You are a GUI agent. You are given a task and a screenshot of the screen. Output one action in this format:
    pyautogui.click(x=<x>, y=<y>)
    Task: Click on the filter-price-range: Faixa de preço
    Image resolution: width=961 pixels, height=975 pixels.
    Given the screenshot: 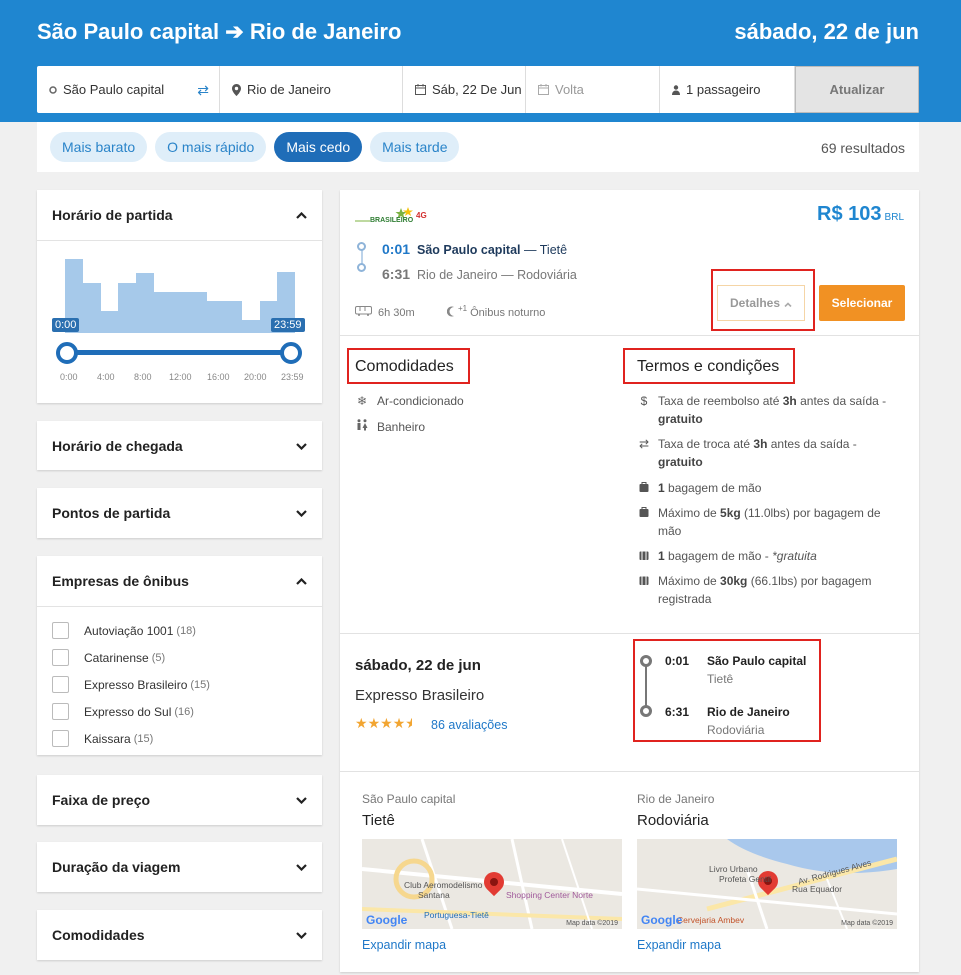 What is the action you would take?
    pyautogui.click(x=179, y=800)
    